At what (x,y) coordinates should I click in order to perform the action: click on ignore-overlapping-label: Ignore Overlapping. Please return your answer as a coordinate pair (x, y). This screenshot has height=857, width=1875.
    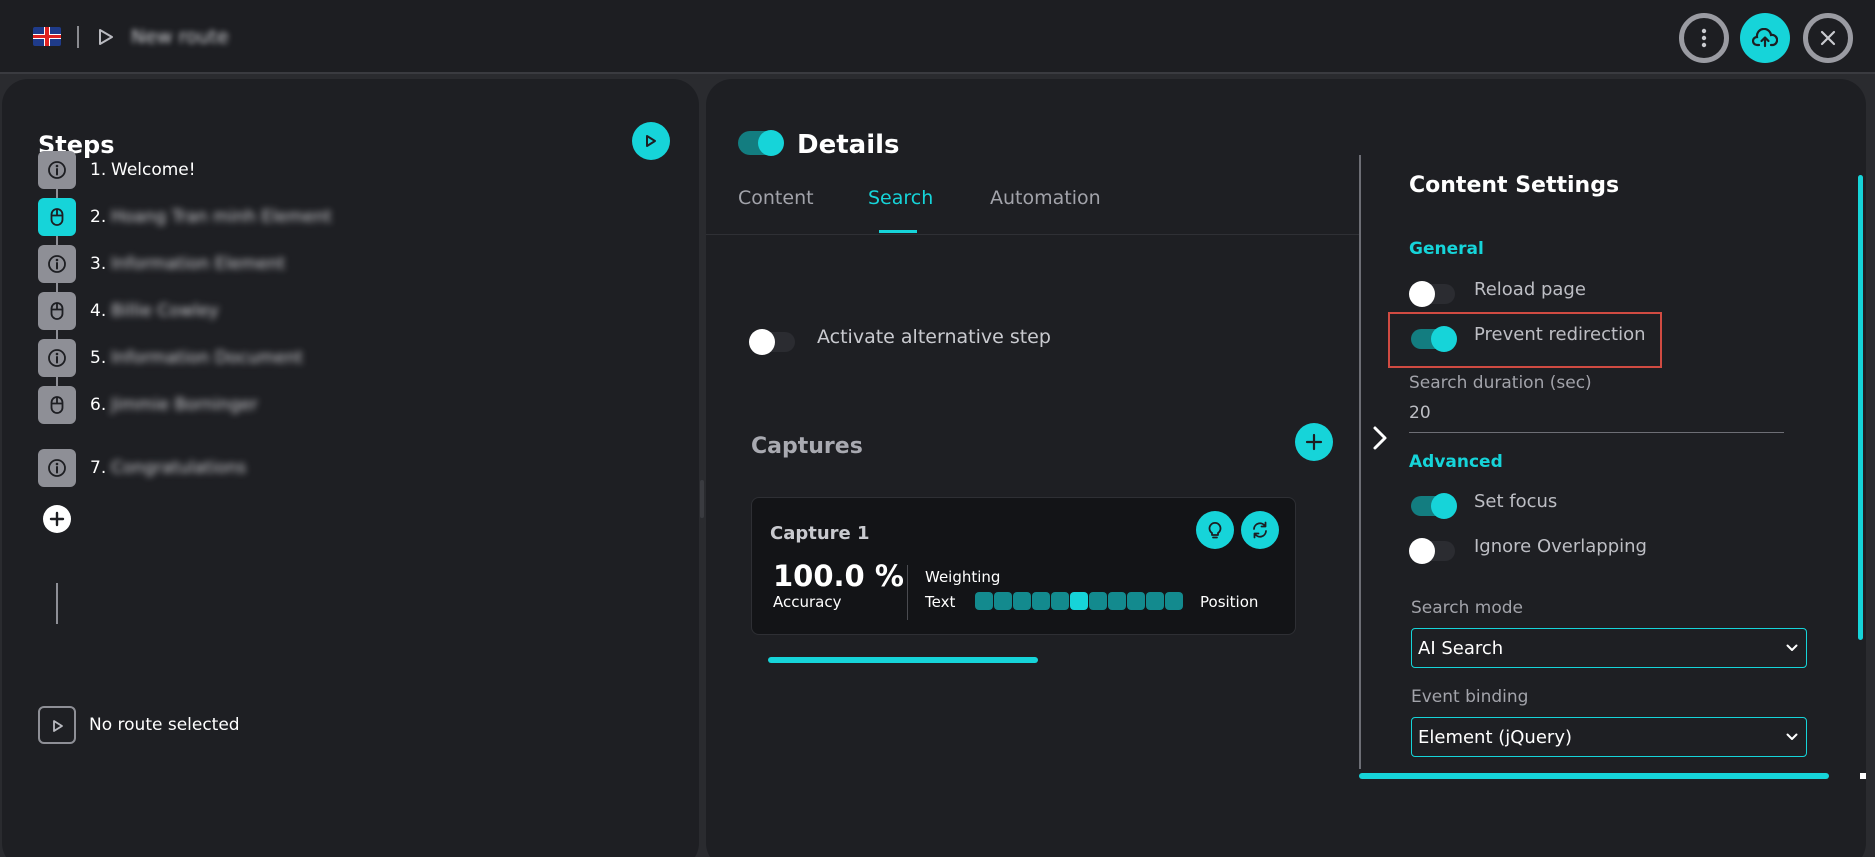
    Looking at the image, I should click on (1560, 546).